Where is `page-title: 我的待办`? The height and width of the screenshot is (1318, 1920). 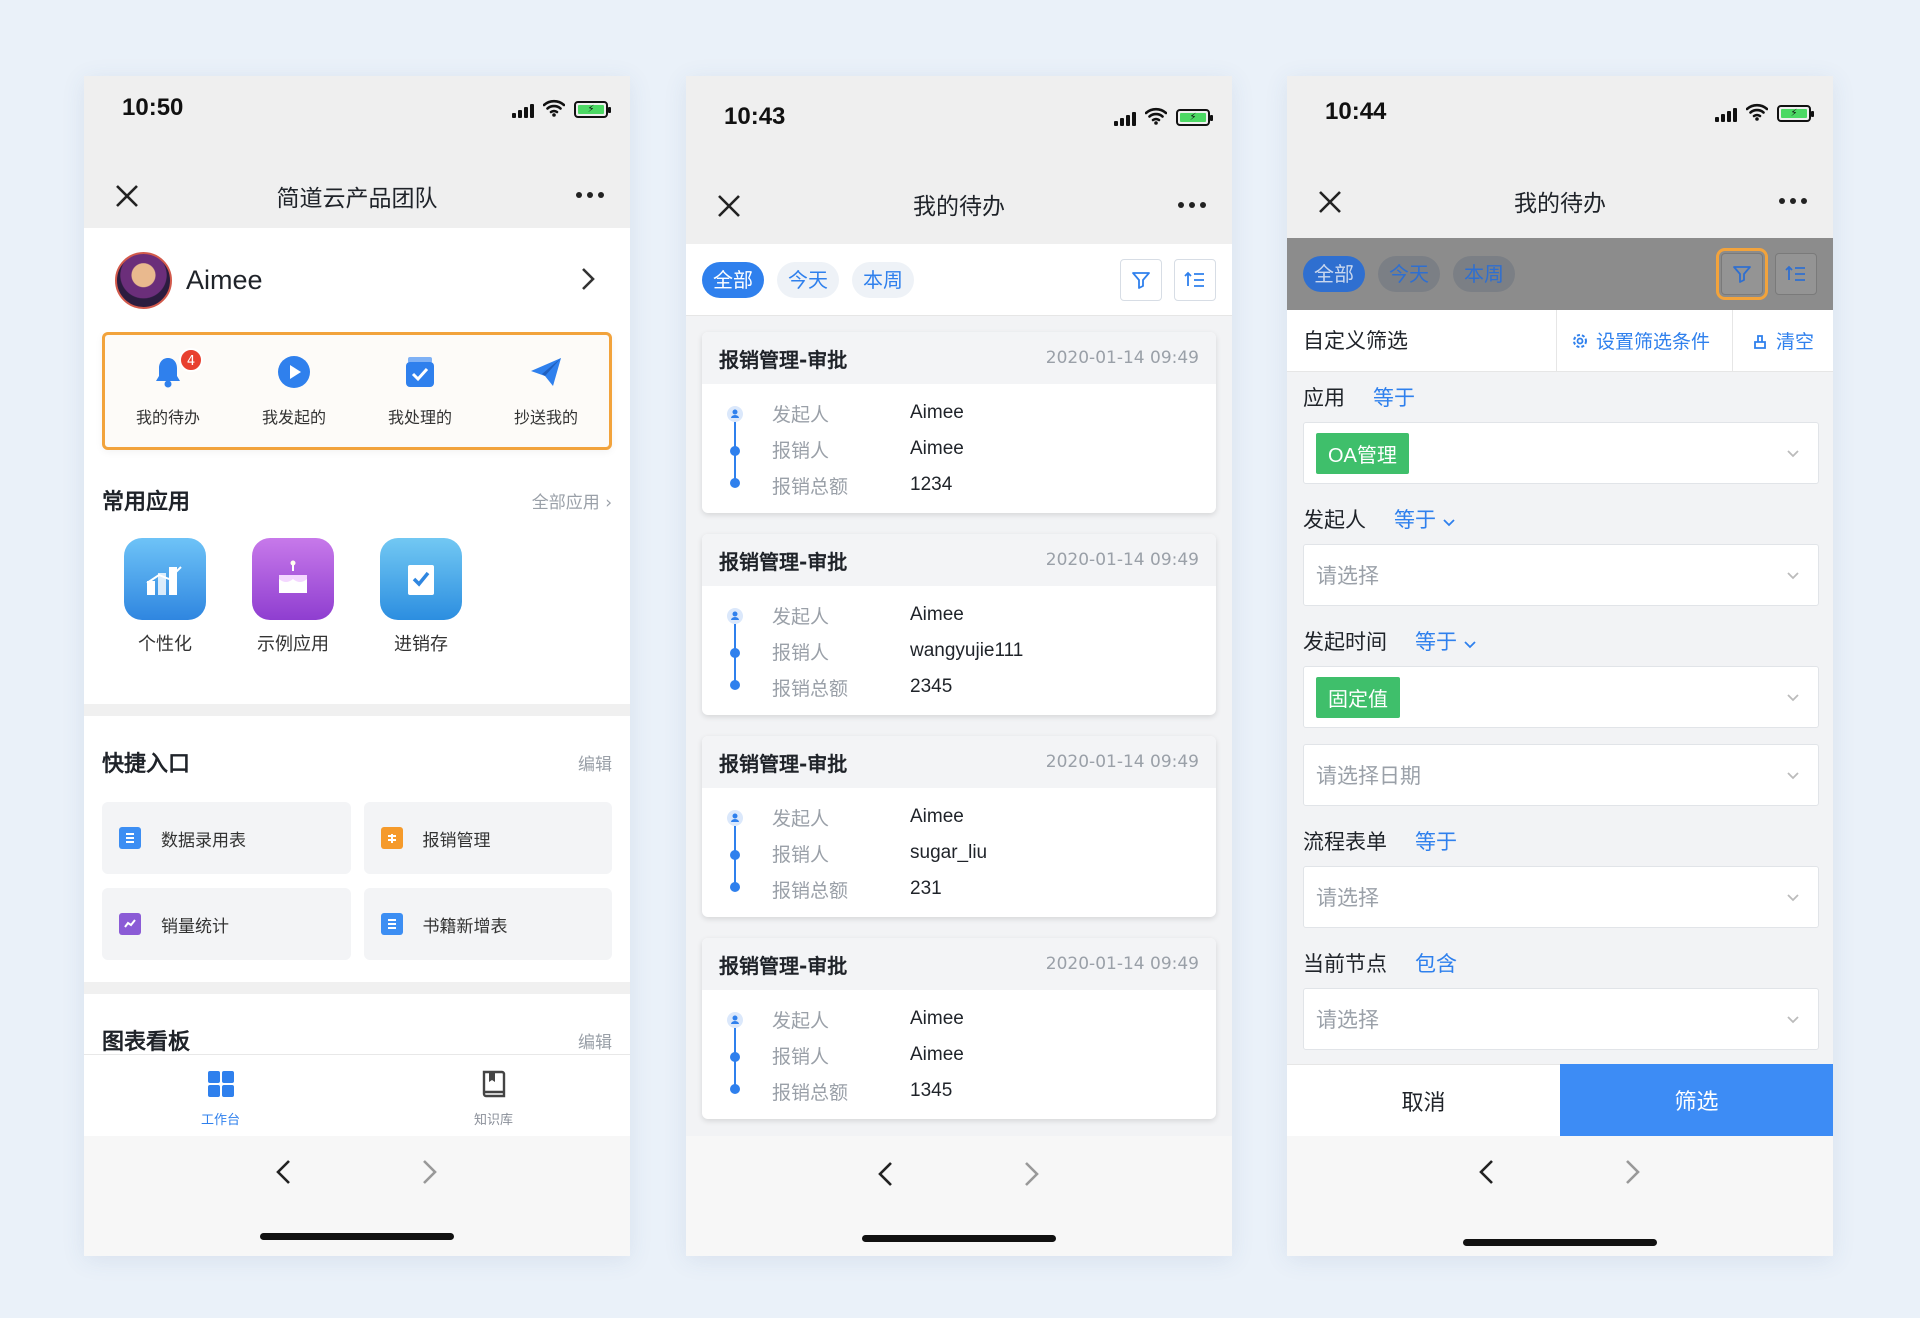
page-title: 我的待办 is located at coordinates (959, 207).